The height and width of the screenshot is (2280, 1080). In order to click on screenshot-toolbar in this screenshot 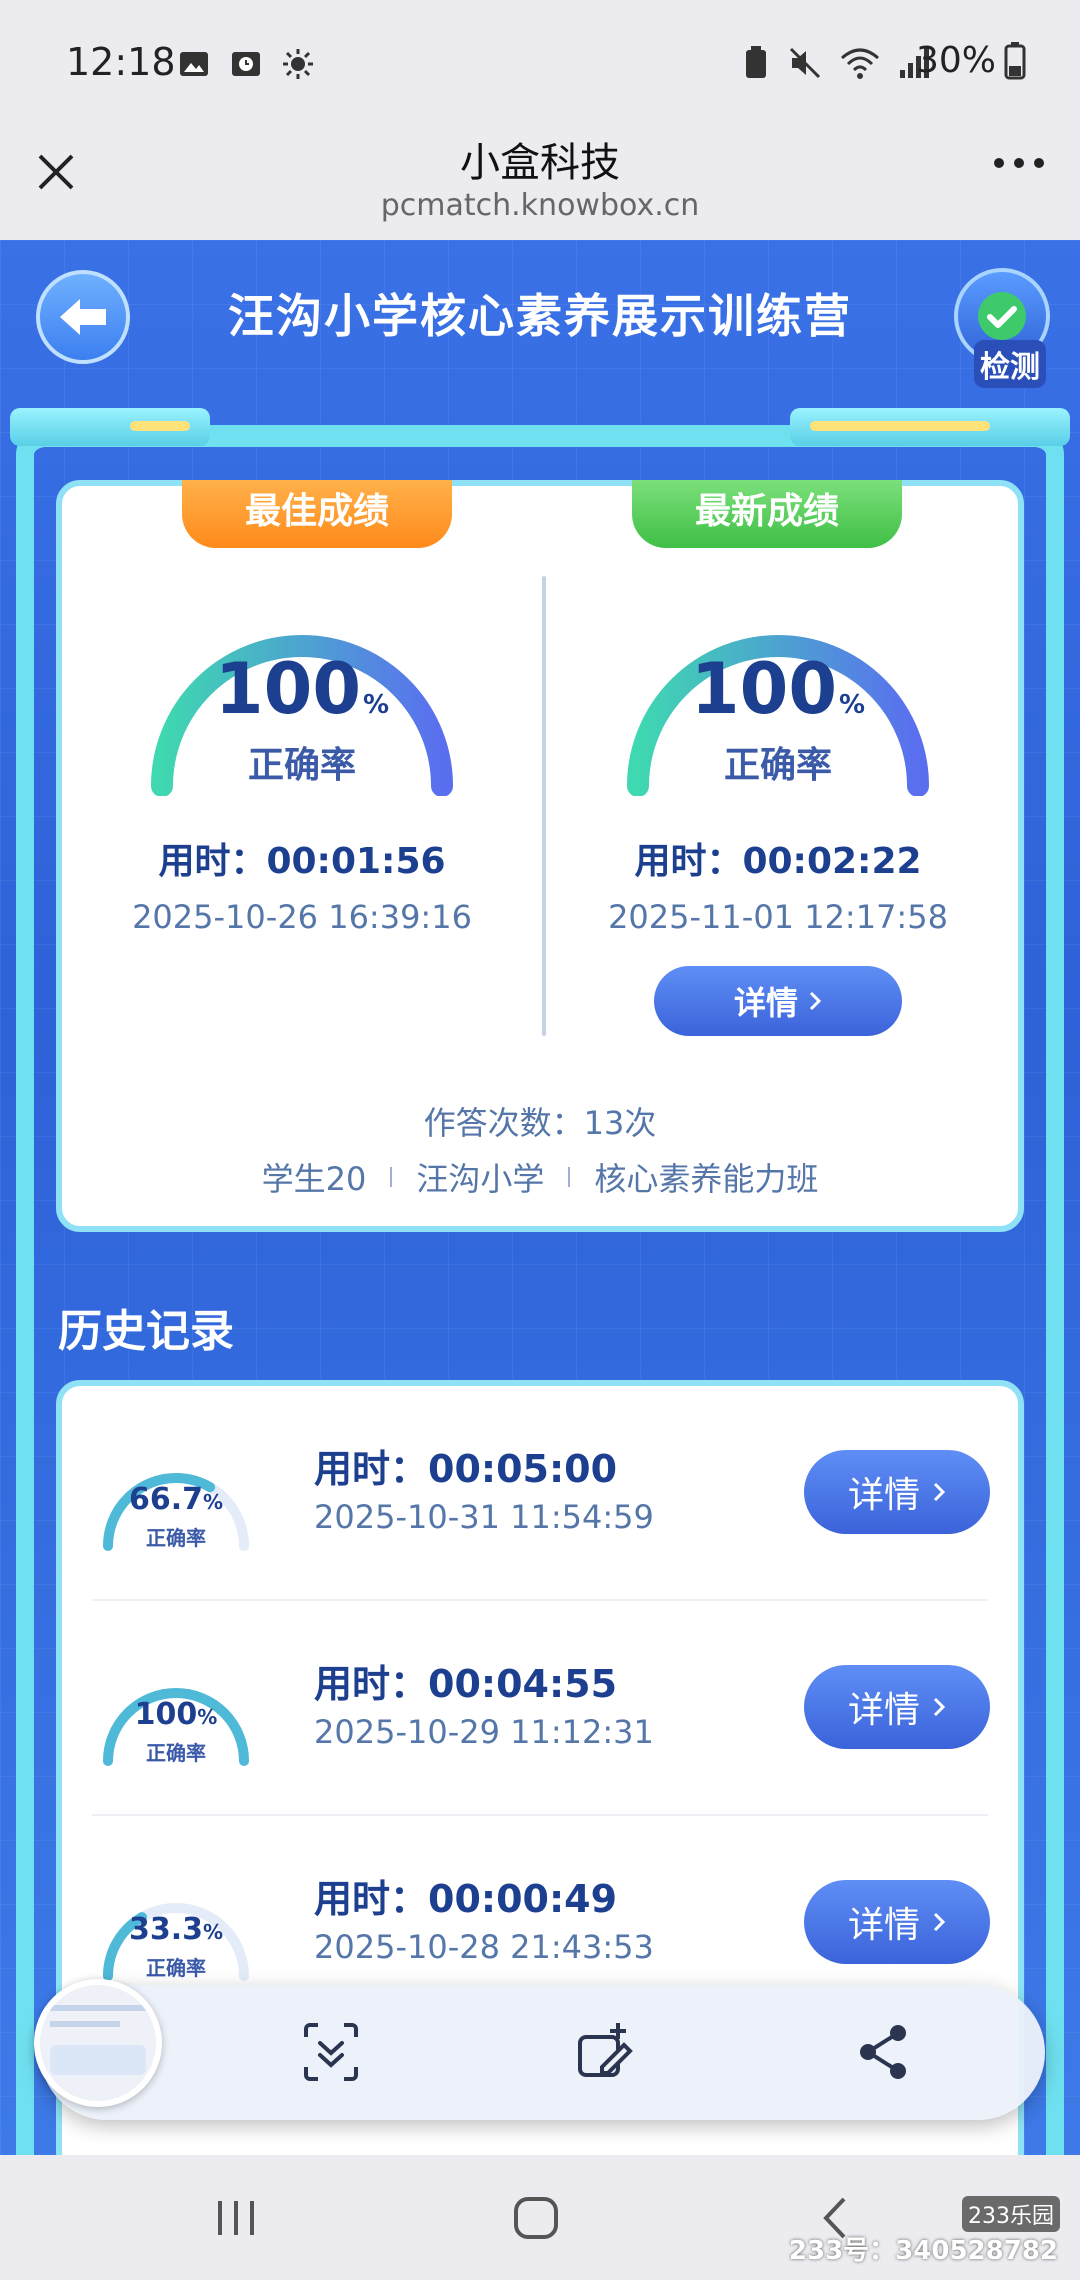, I will do `click(539, 2049)`.